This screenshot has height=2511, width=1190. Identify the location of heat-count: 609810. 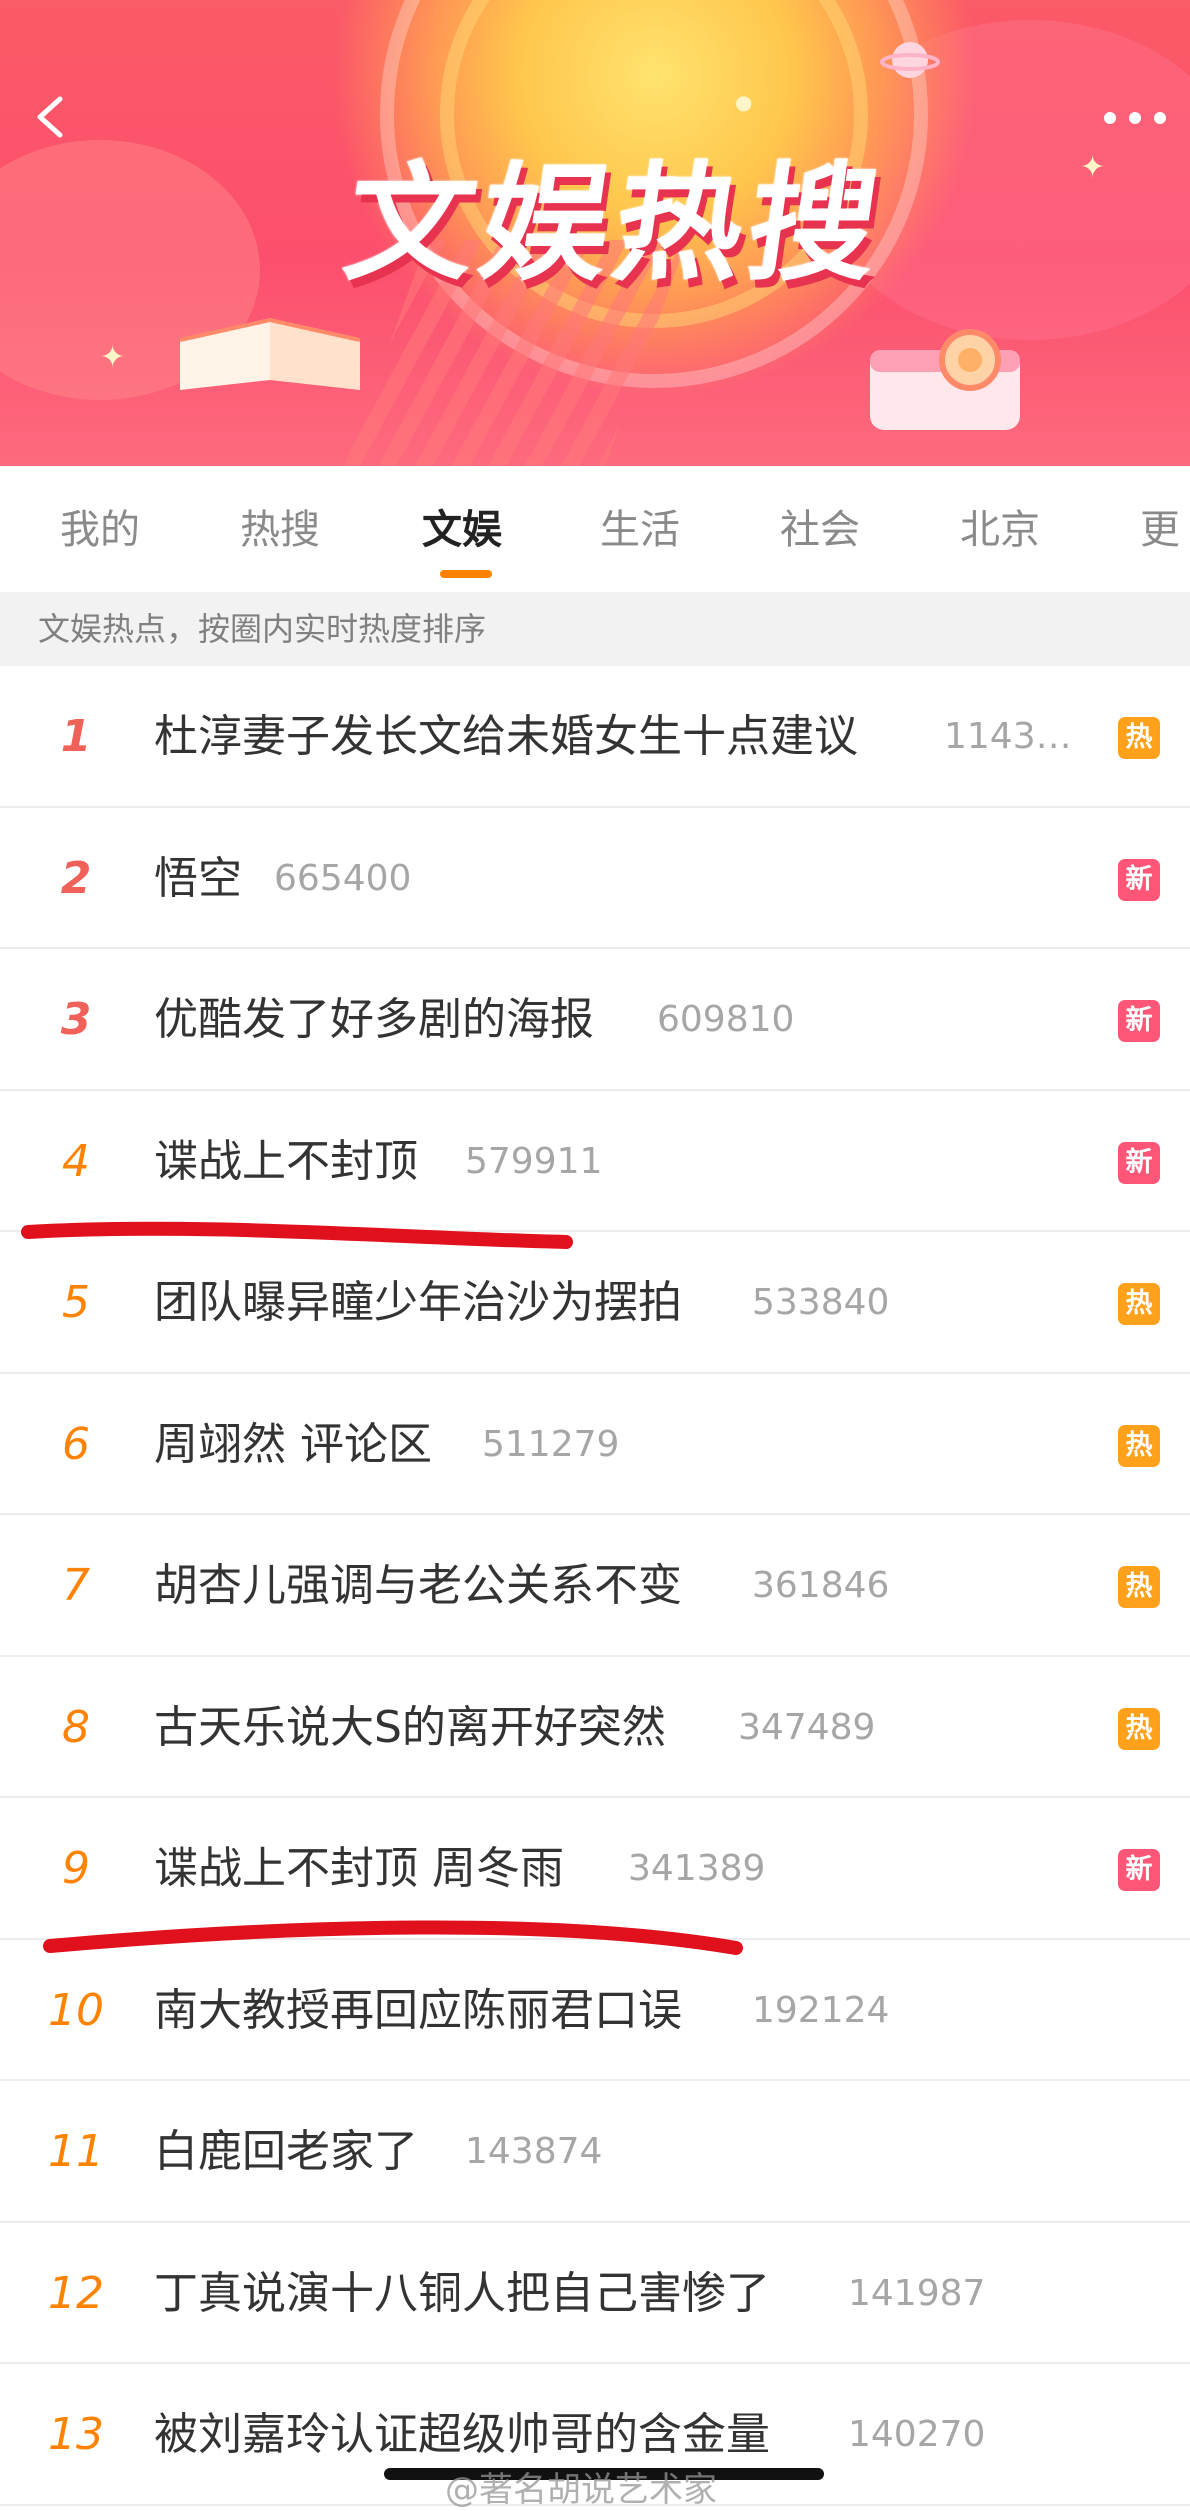
(726, 1019).